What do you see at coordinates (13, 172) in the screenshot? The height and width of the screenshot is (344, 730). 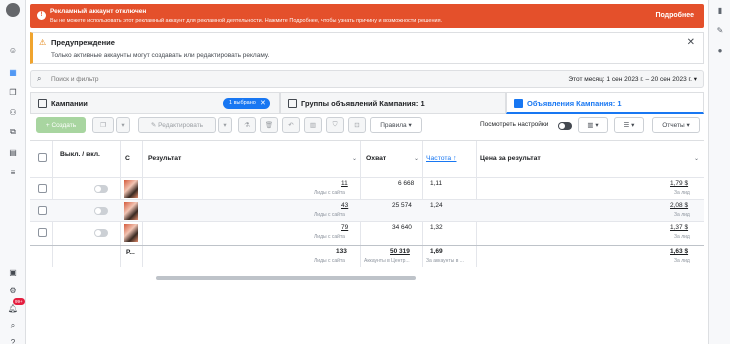 I see `menu-icon: ≡` at bounding box center [13, 172].